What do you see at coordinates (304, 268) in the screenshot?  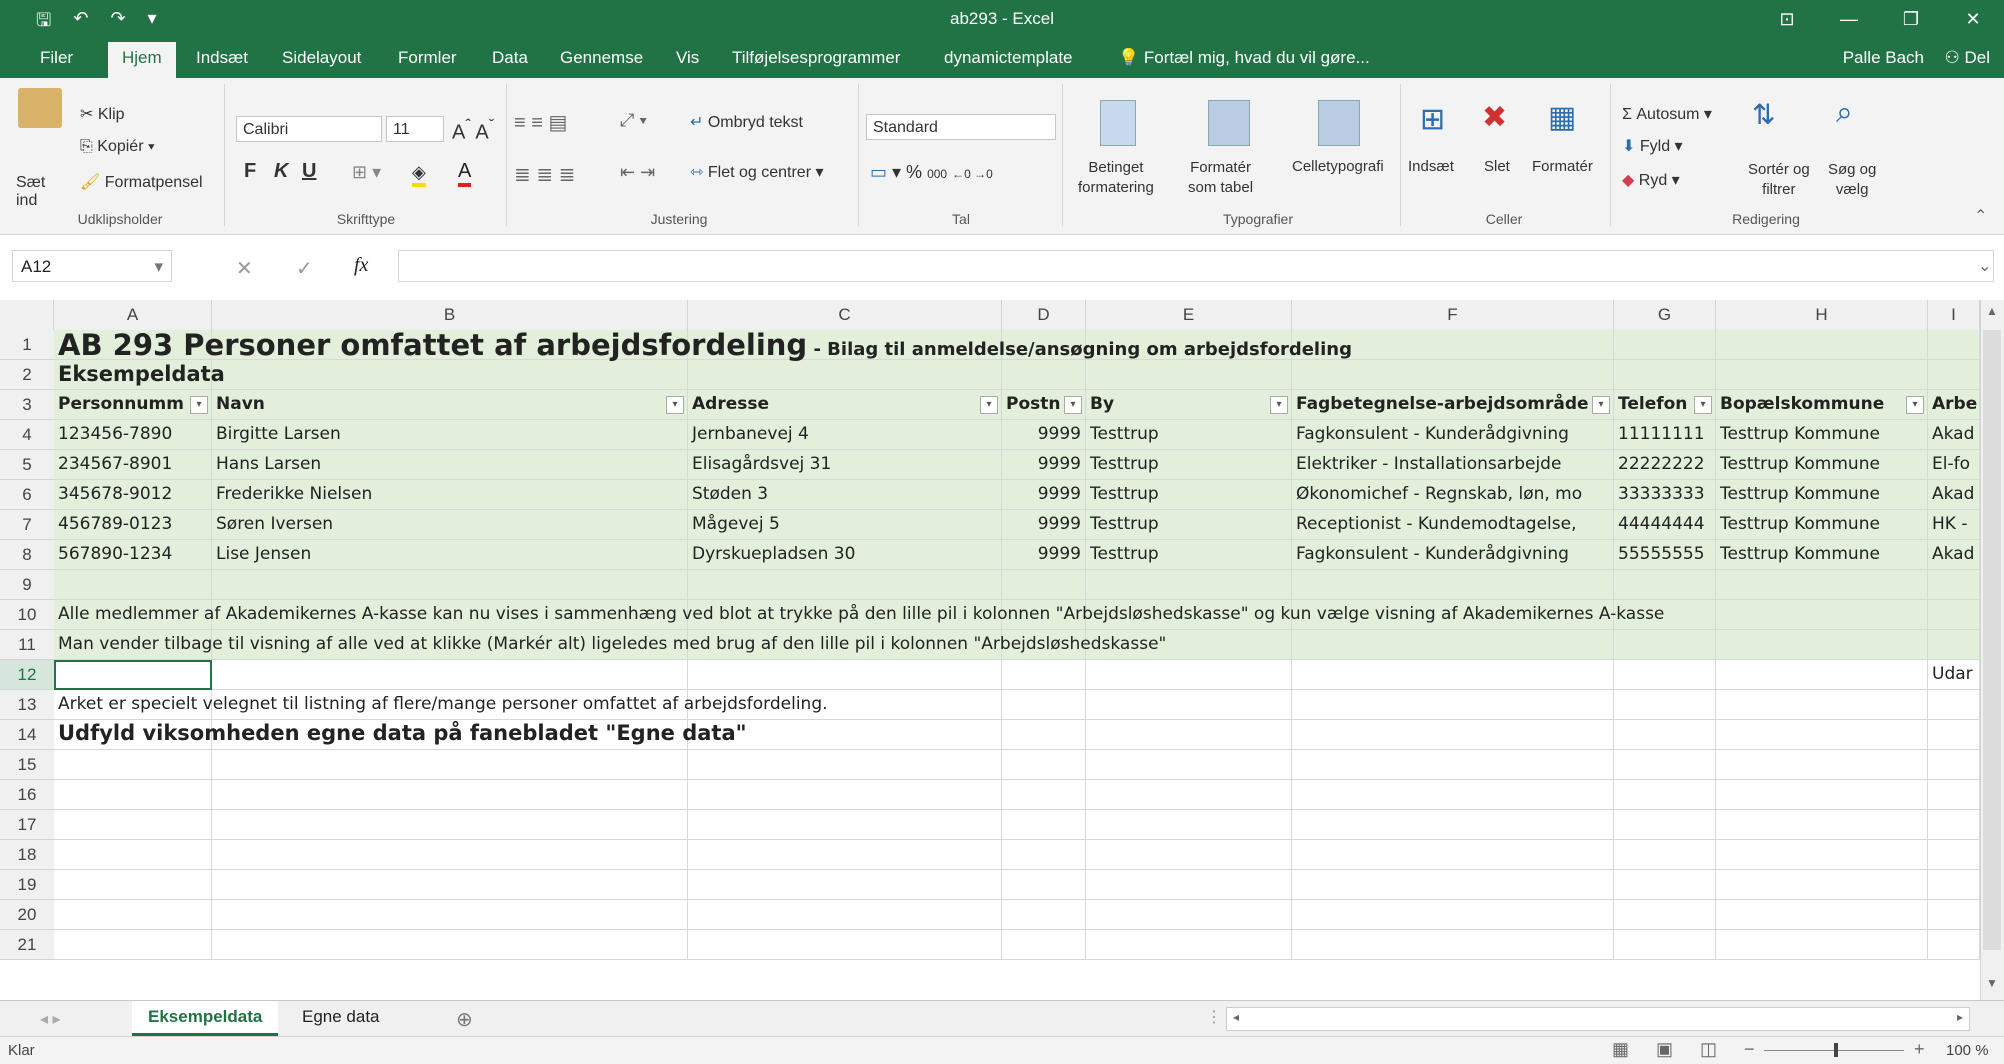 I see `enter-icon: ✓` at bounding box center [304, 268].